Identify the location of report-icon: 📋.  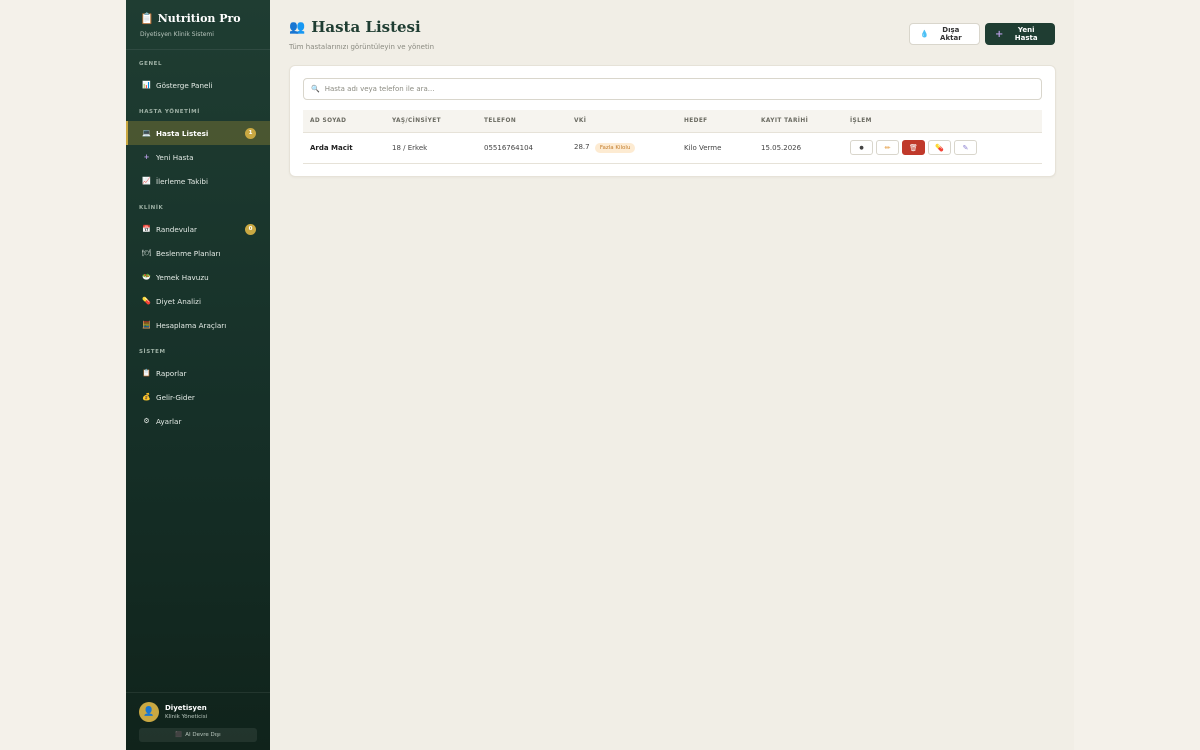
(146, 373).